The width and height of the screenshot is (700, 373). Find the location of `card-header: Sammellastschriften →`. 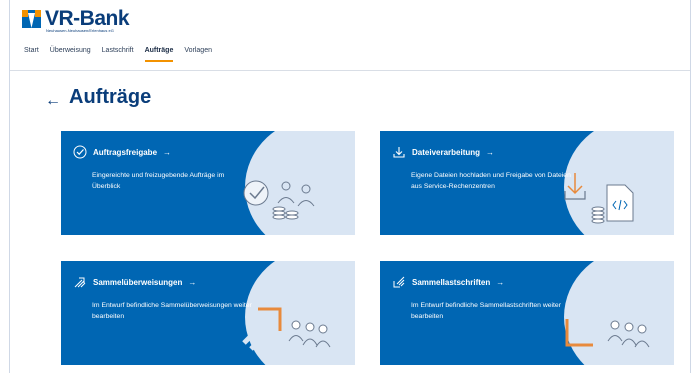

card-header: Sammellastschriften → is located at coordinates (448, 282).